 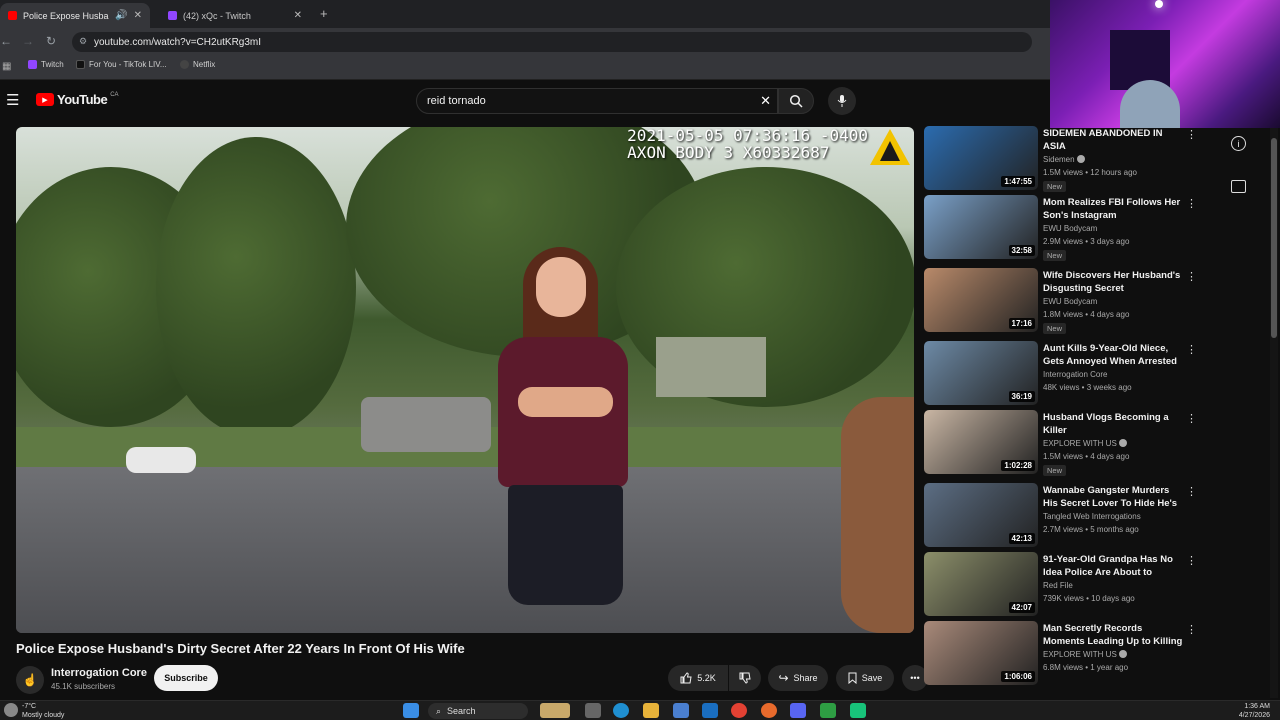 What do you see at coordinates (739, 710) in the screenshot?
I see `chrome-icon` at bounding box center [739, 710].